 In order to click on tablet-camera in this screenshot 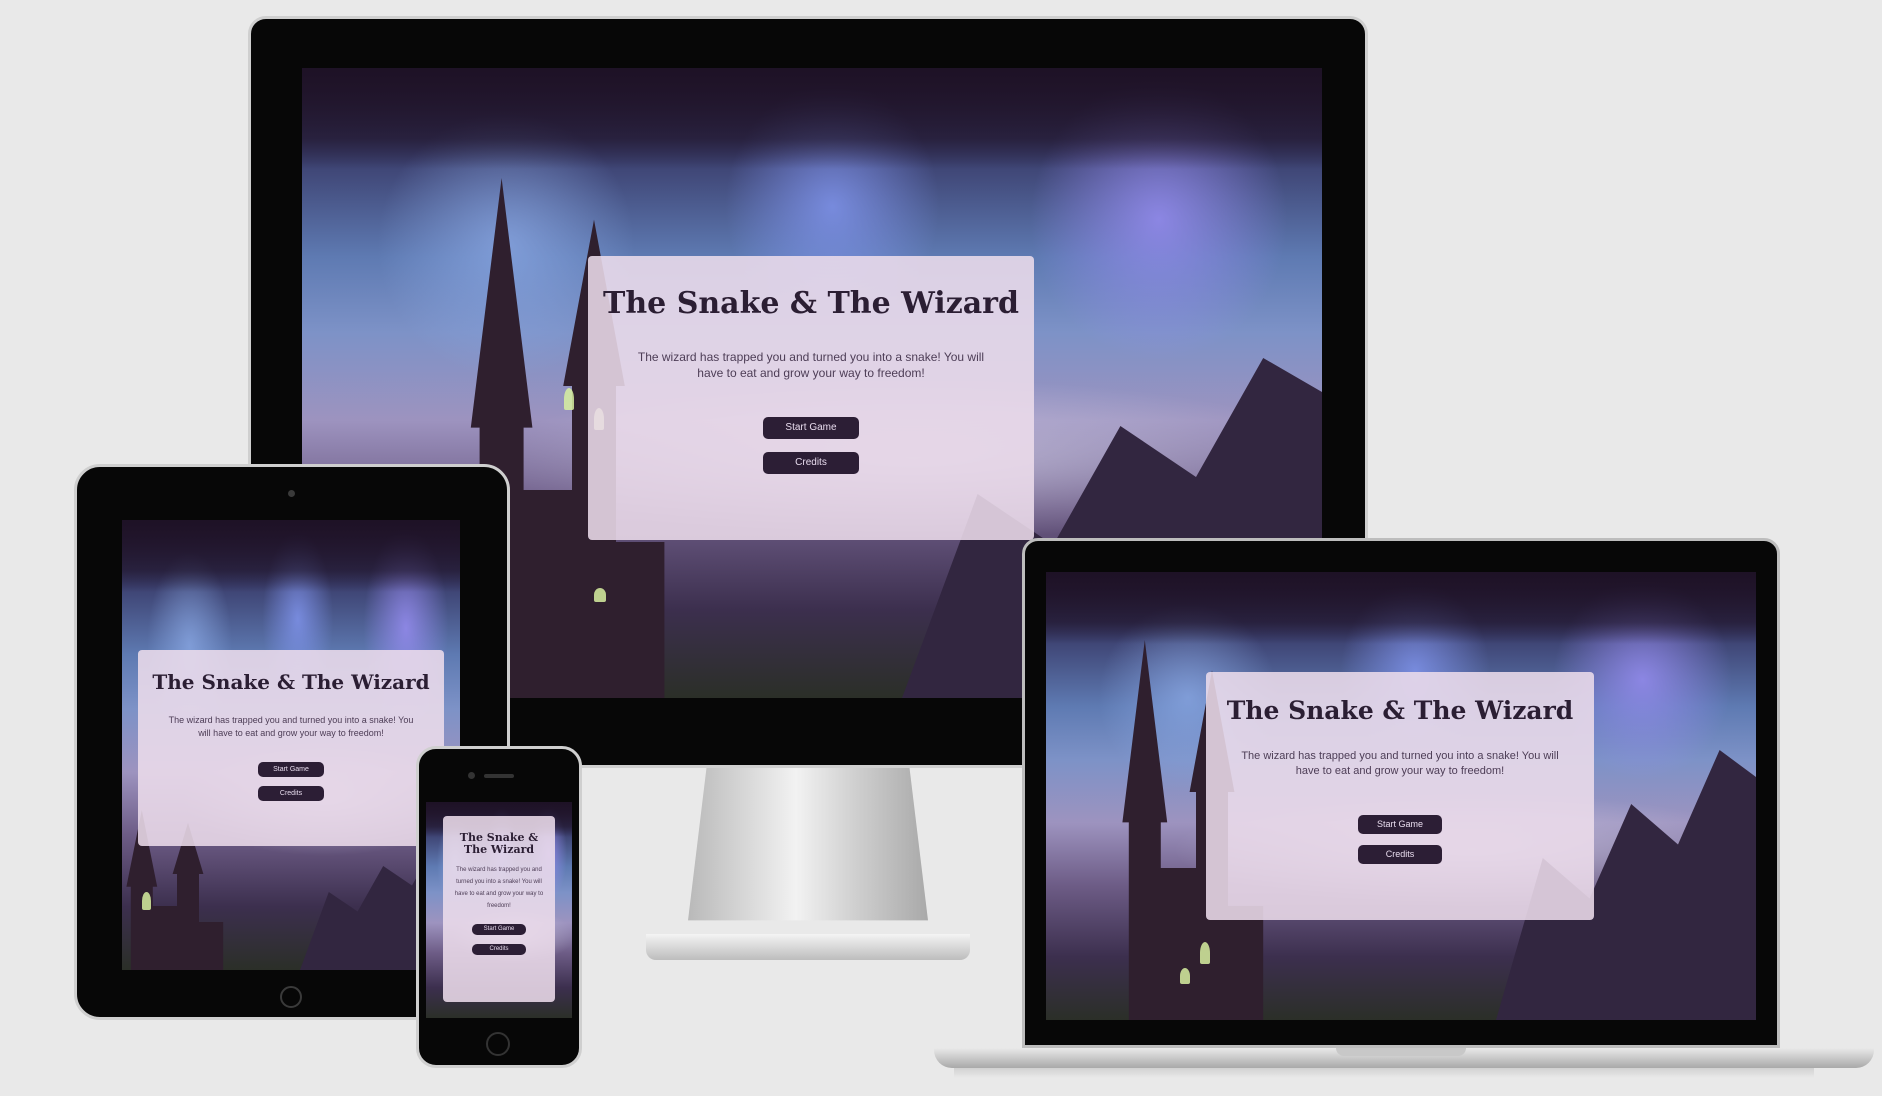, I will do `click(291, 493)`.